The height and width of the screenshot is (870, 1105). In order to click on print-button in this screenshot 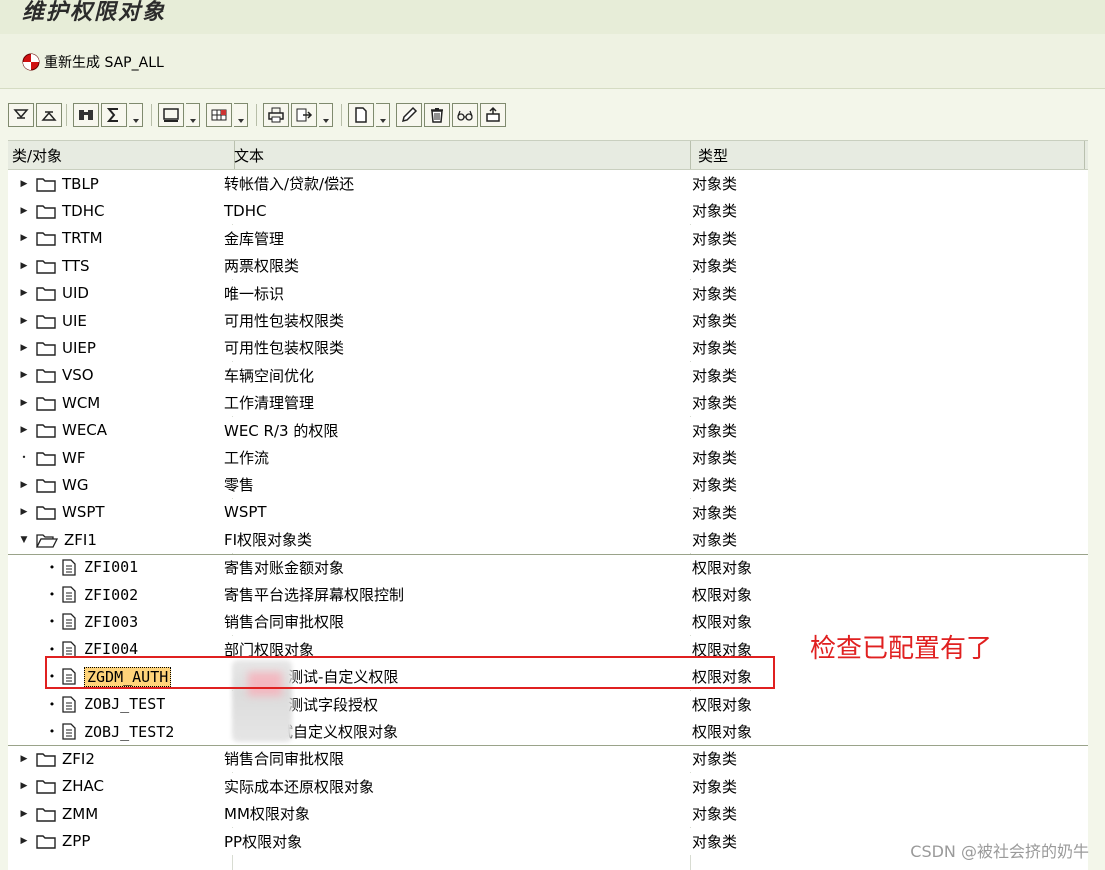, I will do `click(276, 115)`.